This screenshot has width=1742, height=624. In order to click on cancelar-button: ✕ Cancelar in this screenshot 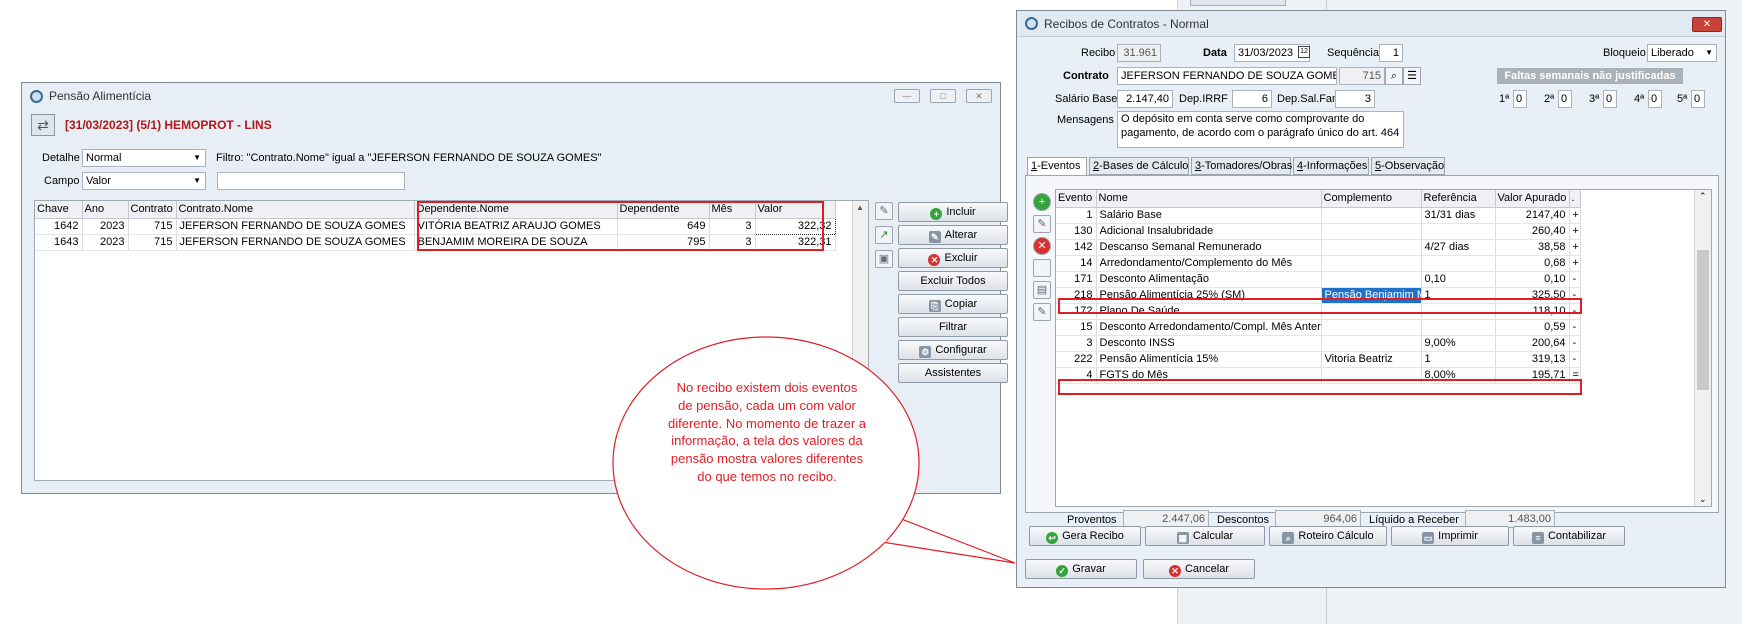, I will do `click(1199, 569)`.